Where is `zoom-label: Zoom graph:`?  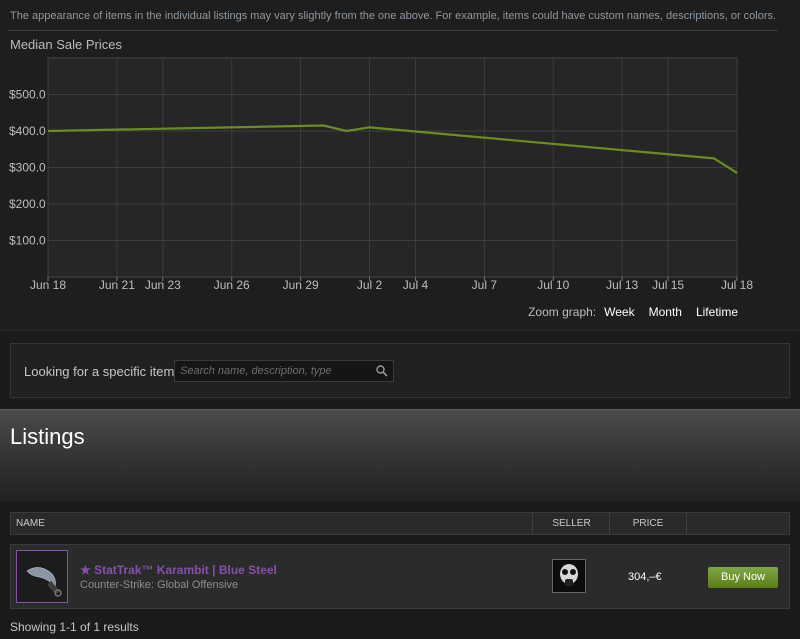 zoom-label: Zoom graph: is located at coordinates (562, 312).